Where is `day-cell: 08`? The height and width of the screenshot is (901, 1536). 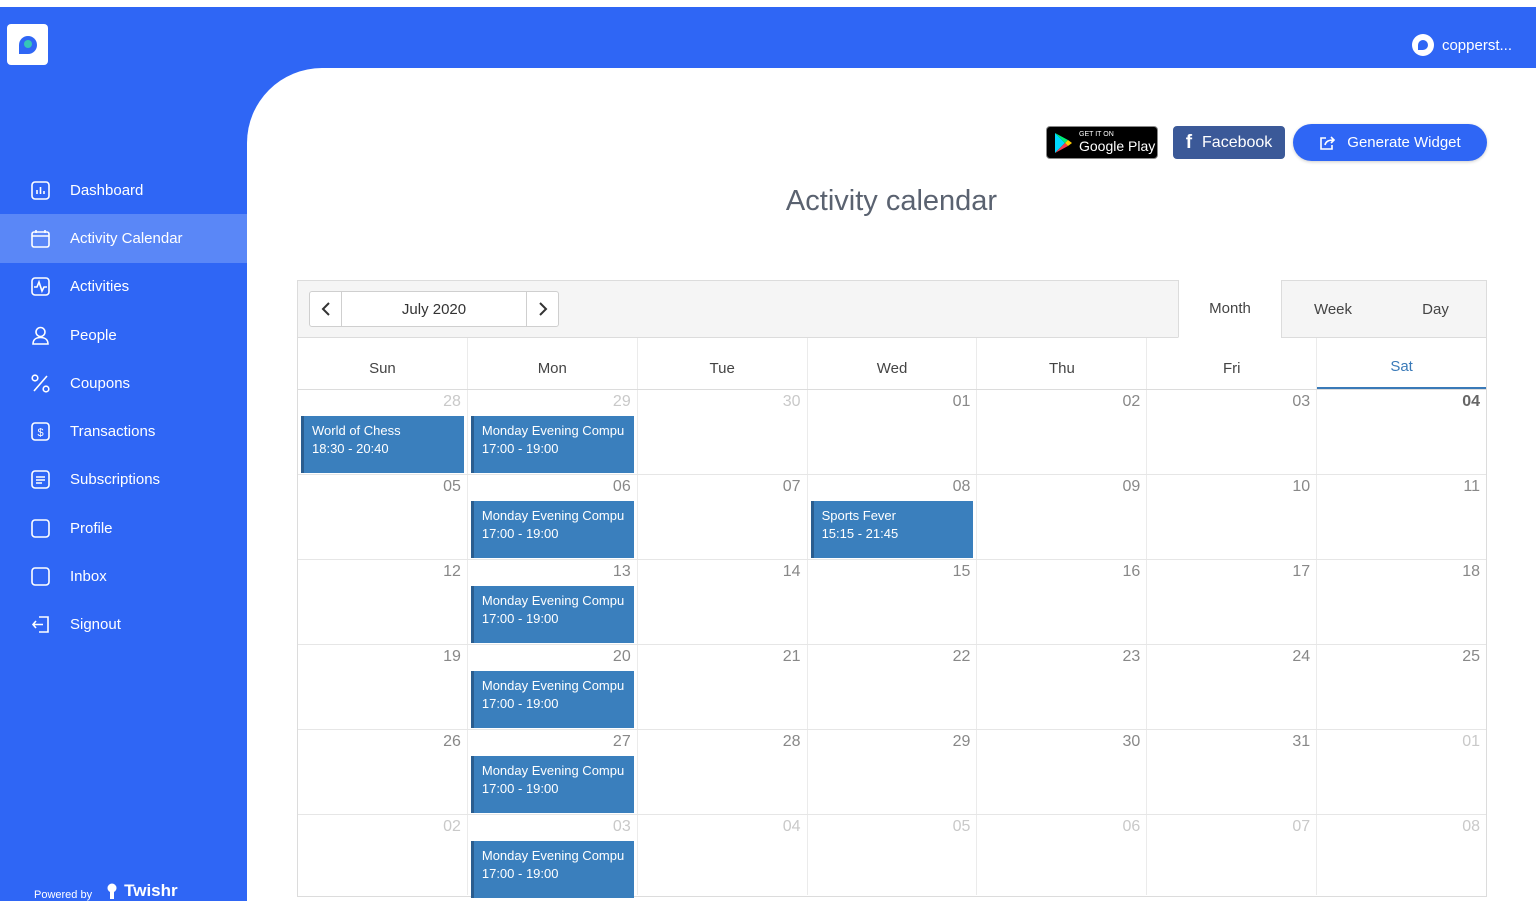 day-cell: 08 is located at coordinates (1401, 855).